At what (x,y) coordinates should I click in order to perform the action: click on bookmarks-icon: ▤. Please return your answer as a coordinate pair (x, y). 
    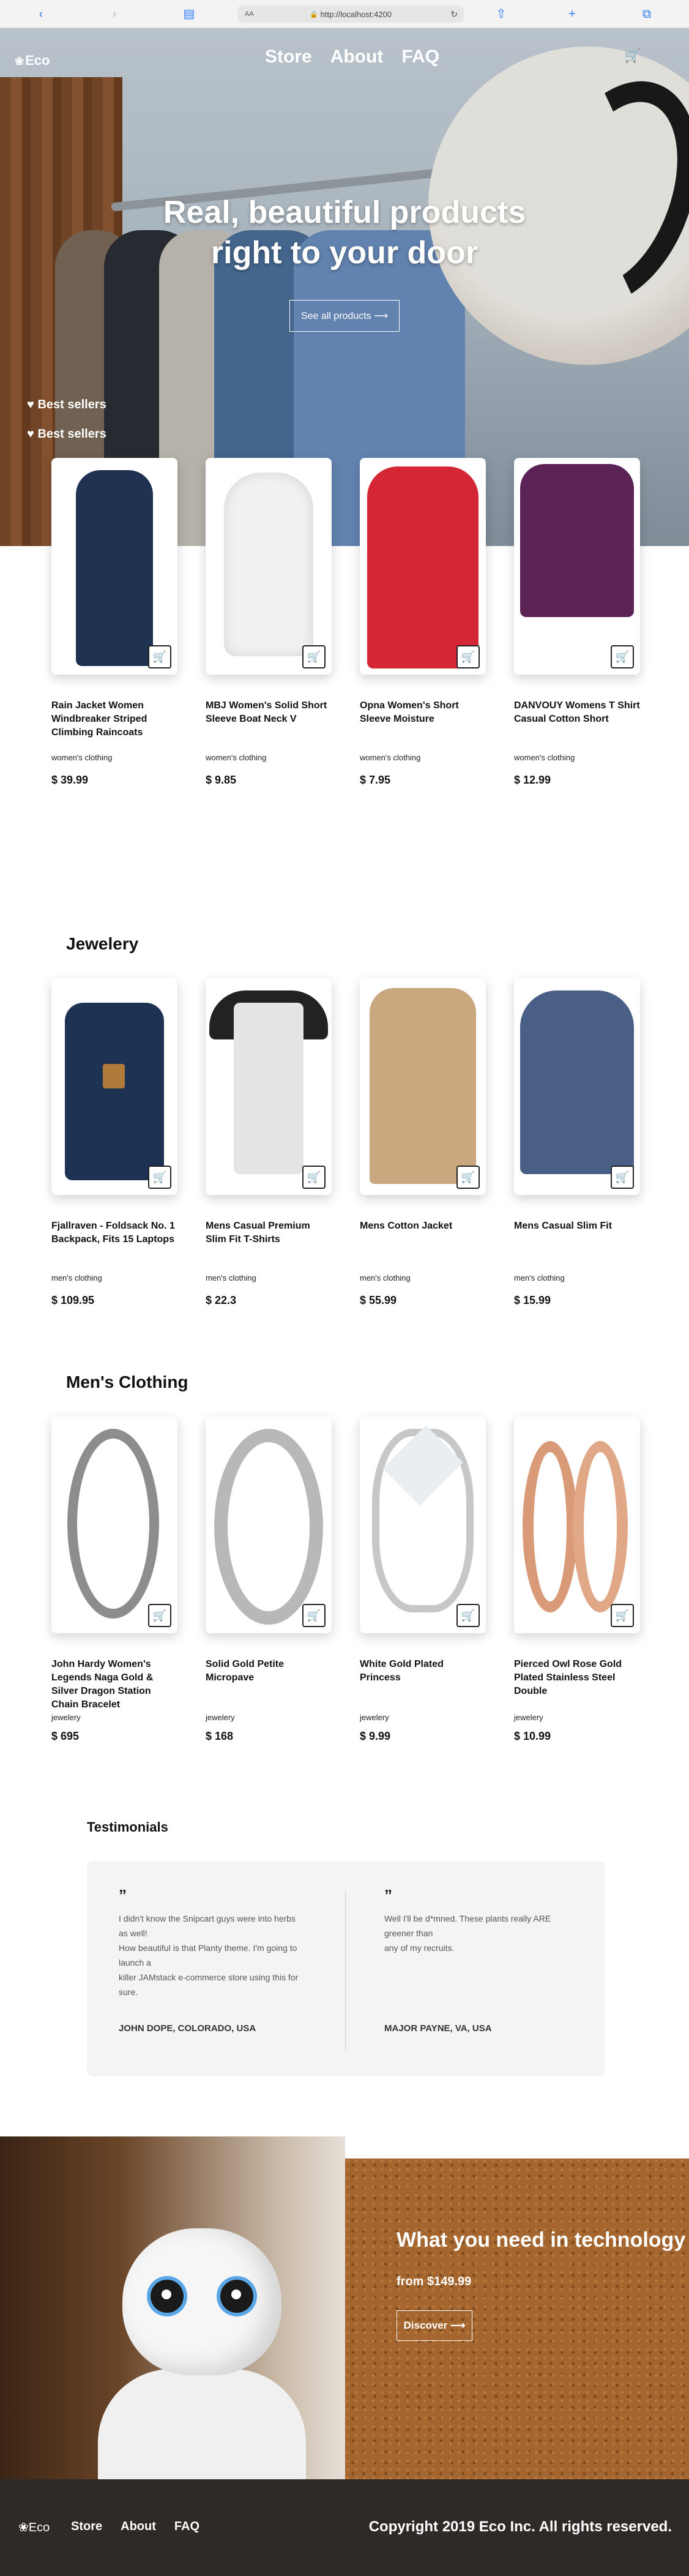
    Looking at the image, I should click on (189, 14).